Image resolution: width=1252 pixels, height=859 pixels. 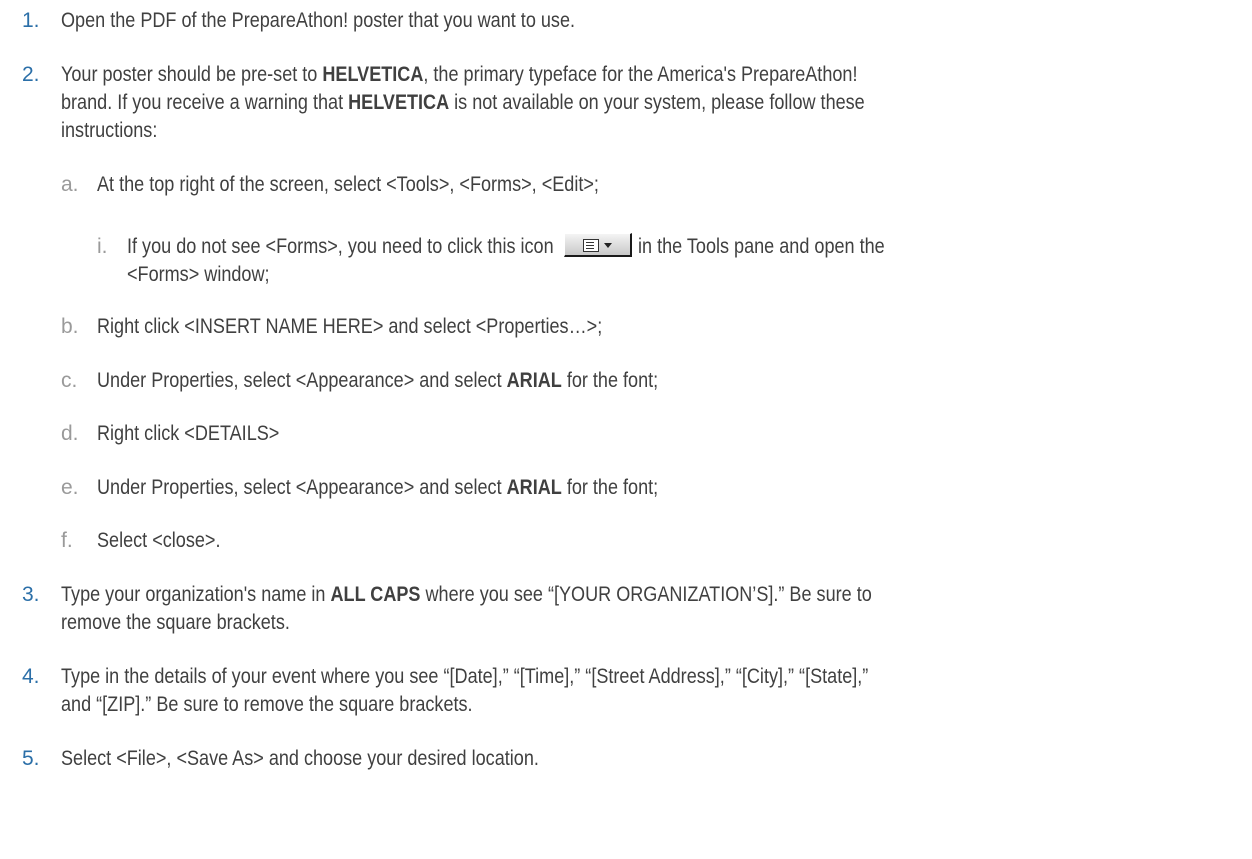 I want to click on chevron-down-icon, so click(x=608, y=245).